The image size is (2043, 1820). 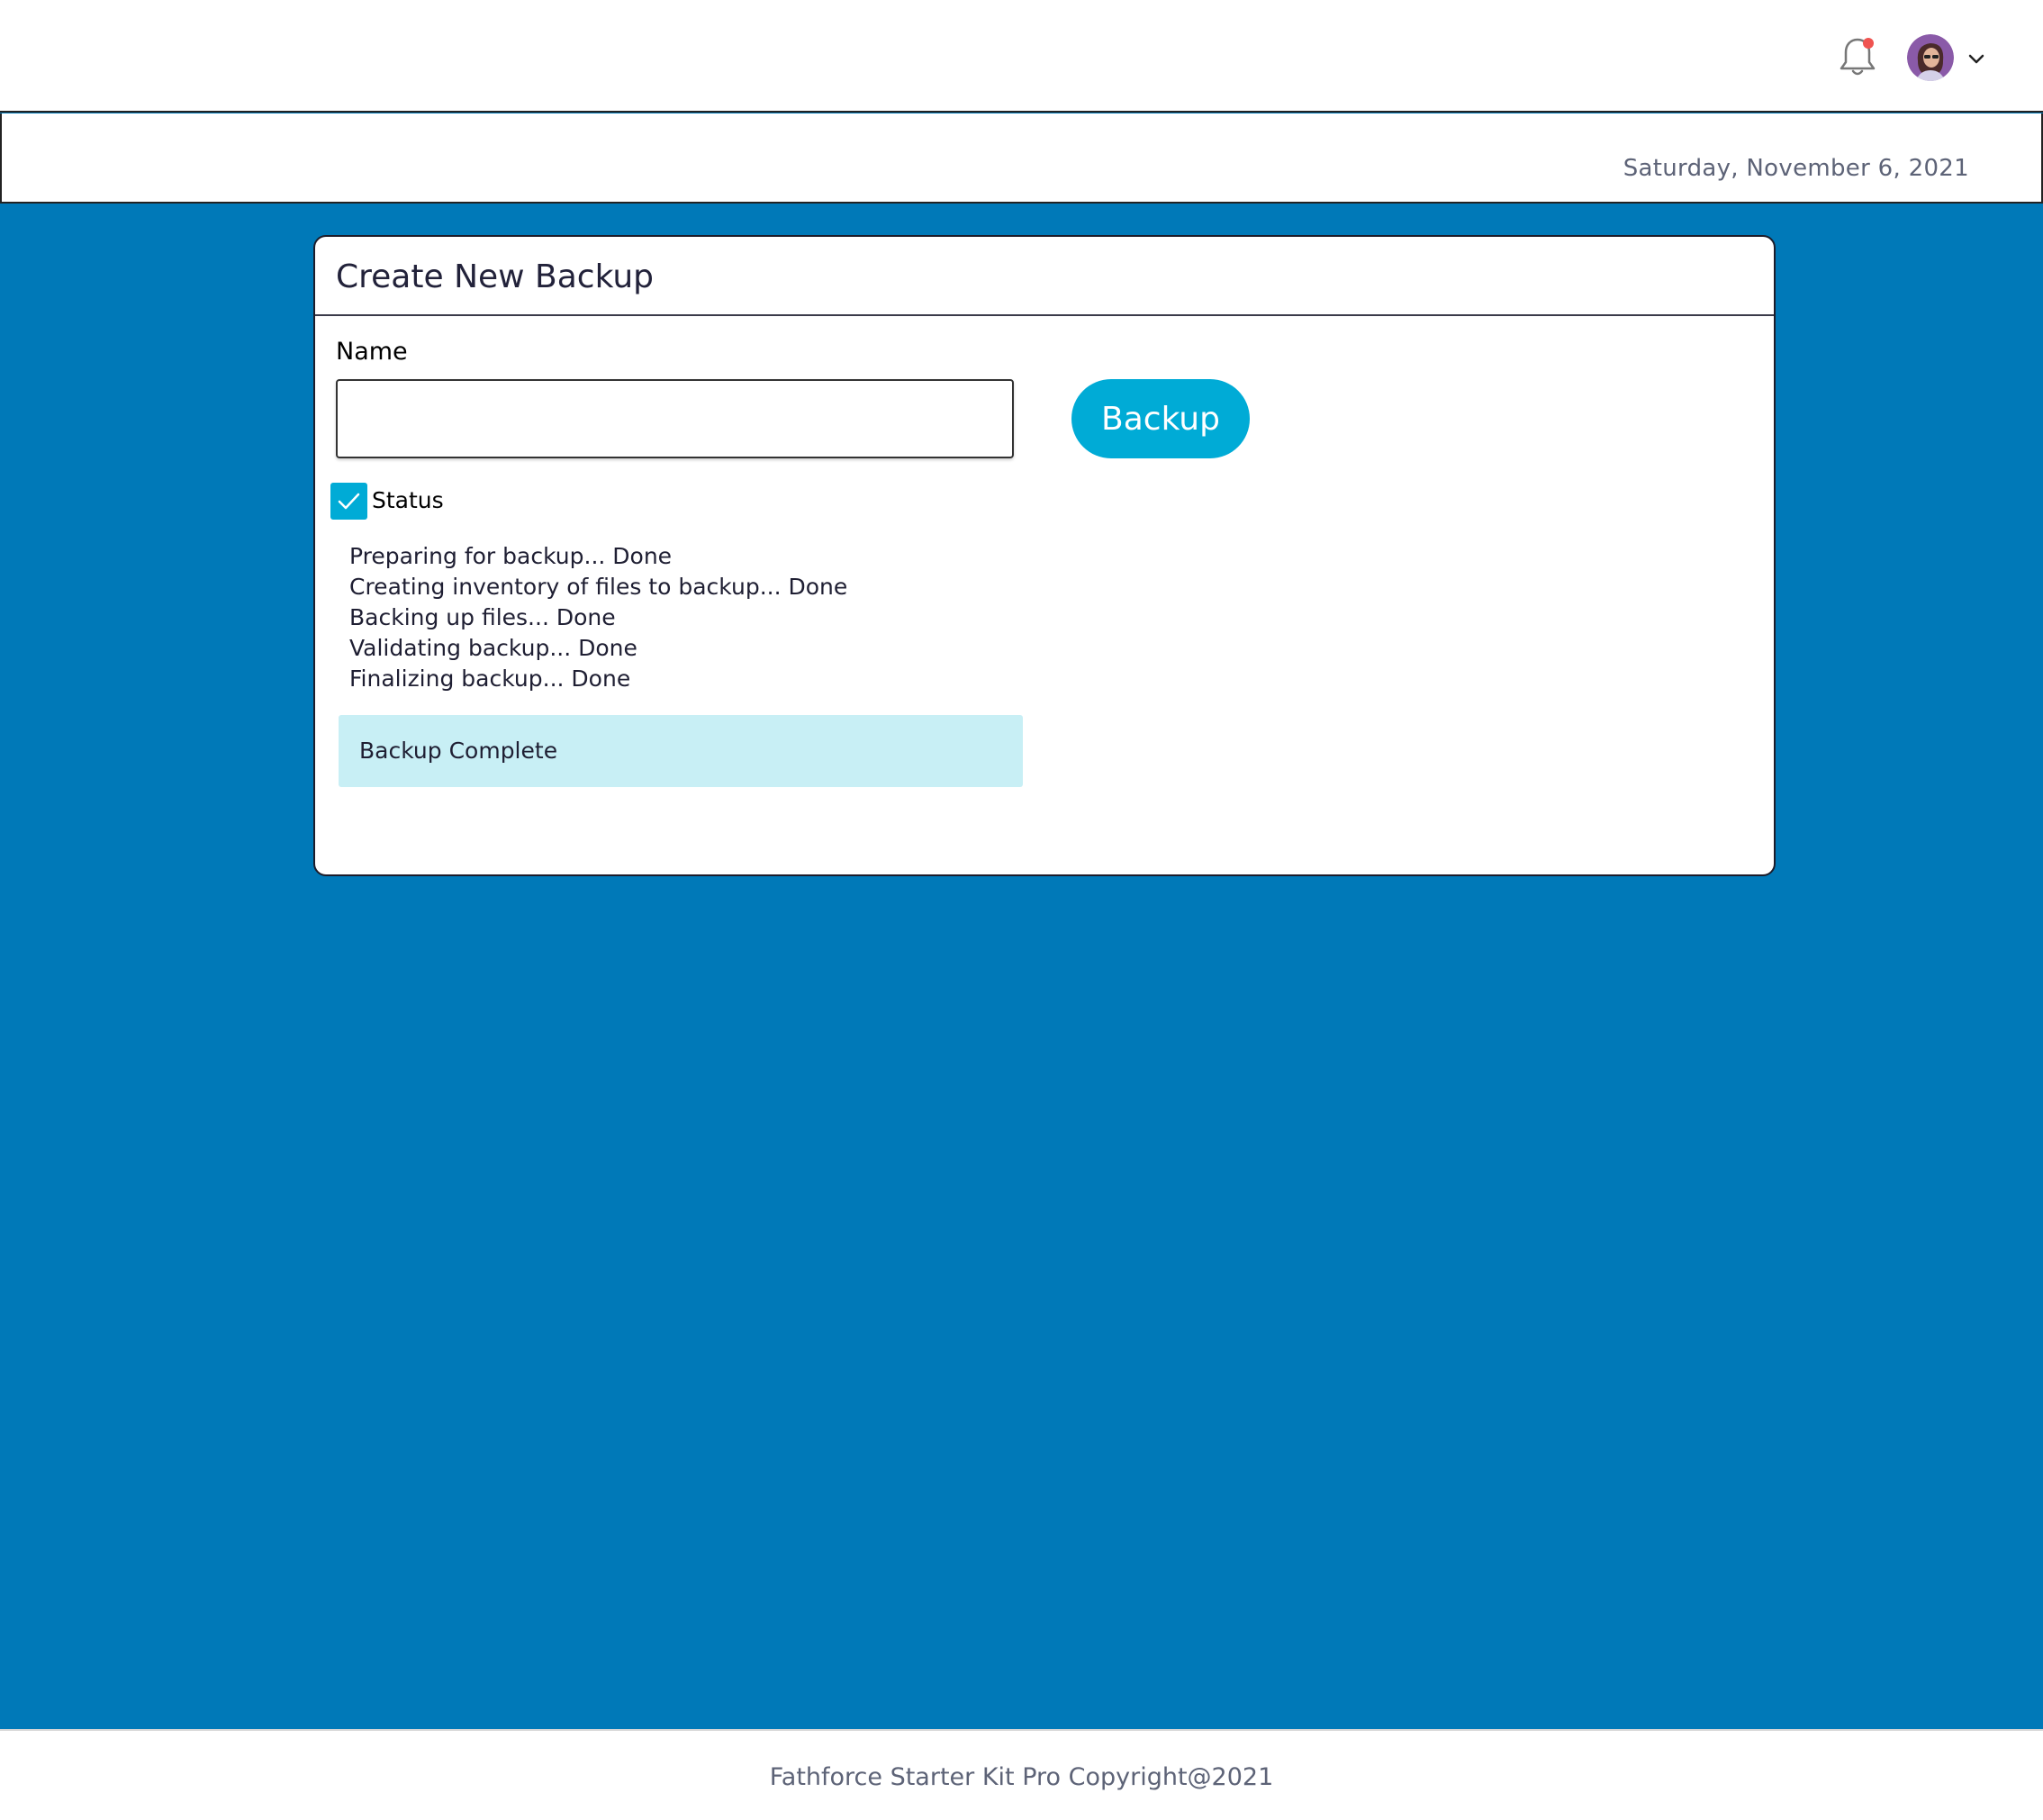 What do you see at coordinates (1044, 277) in the screenshot?
I see `card-header: Create New Backup` at bounding box center [1044, 277].